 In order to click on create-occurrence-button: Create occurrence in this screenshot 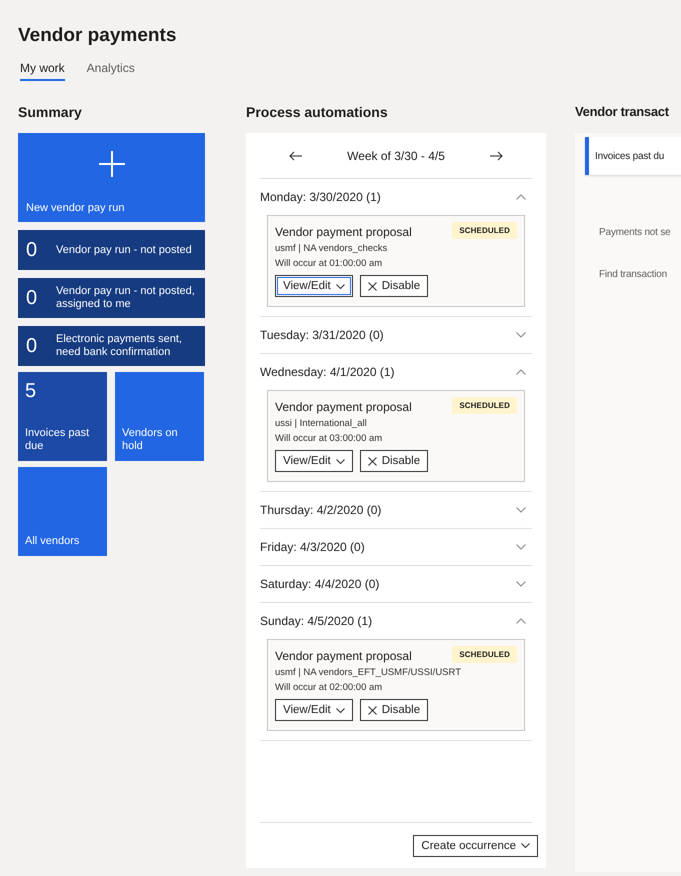, I will do `click(475, 845)`.